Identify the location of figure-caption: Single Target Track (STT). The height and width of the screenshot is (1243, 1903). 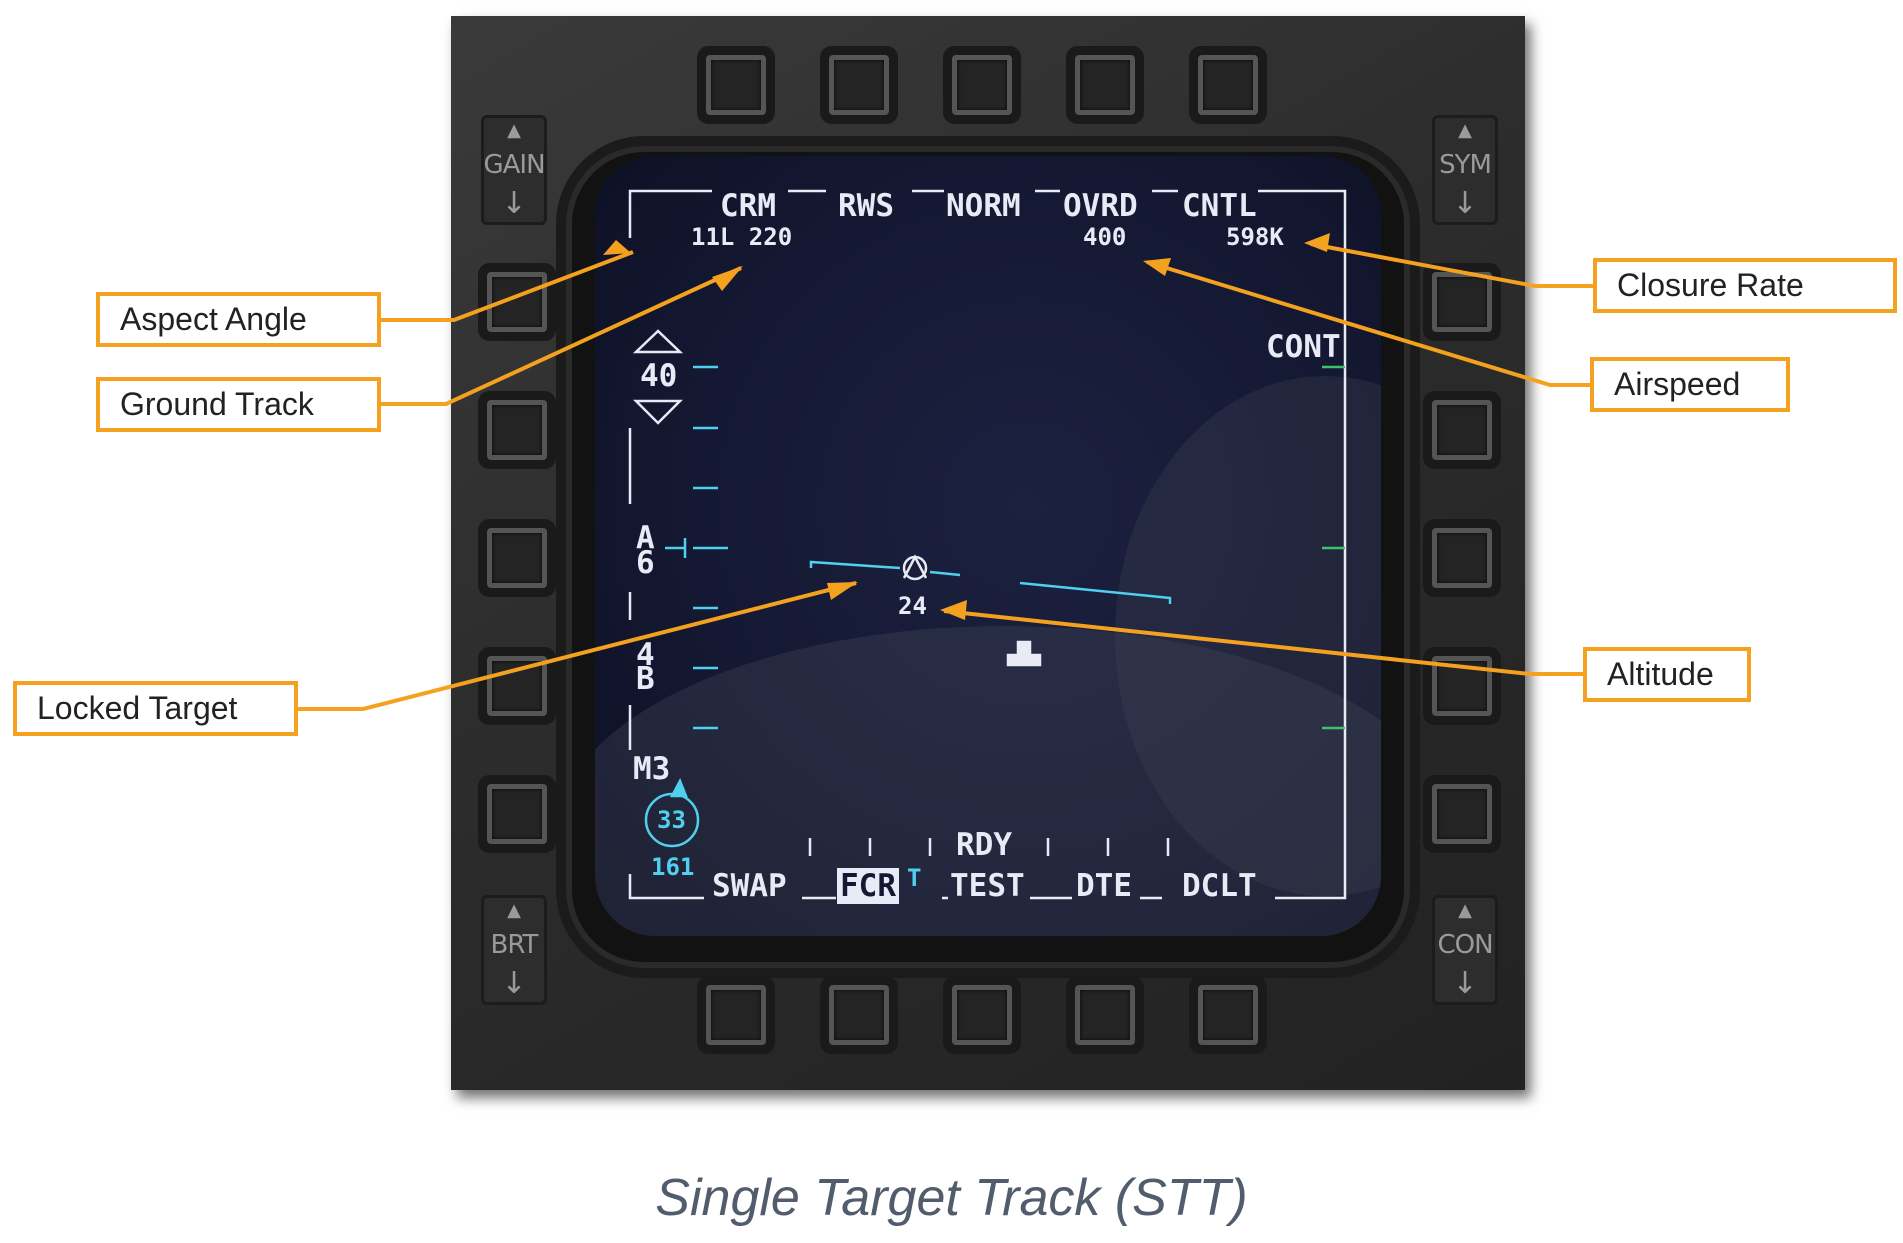
(951, 1198).